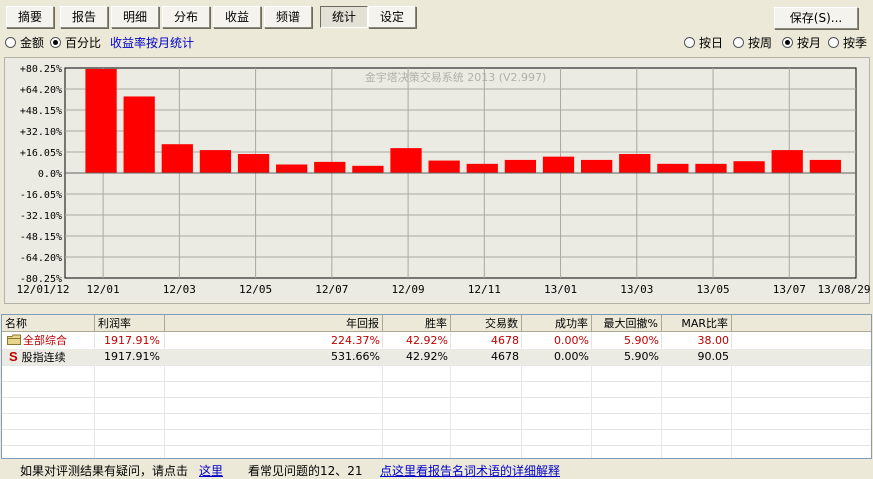  Describe the element at coordinates (41, 132) in the screenshot. I see `y-tick-label: +32.10%` at that location.